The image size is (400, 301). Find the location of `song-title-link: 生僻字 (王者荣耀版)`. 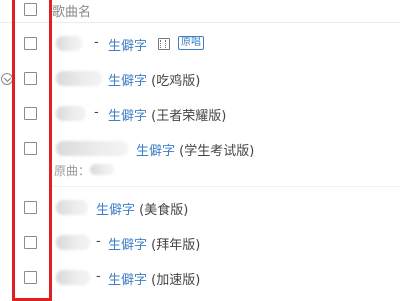

song-title-link: 生僻字 (王者荣耀版) is located at coordinates (167, 114).